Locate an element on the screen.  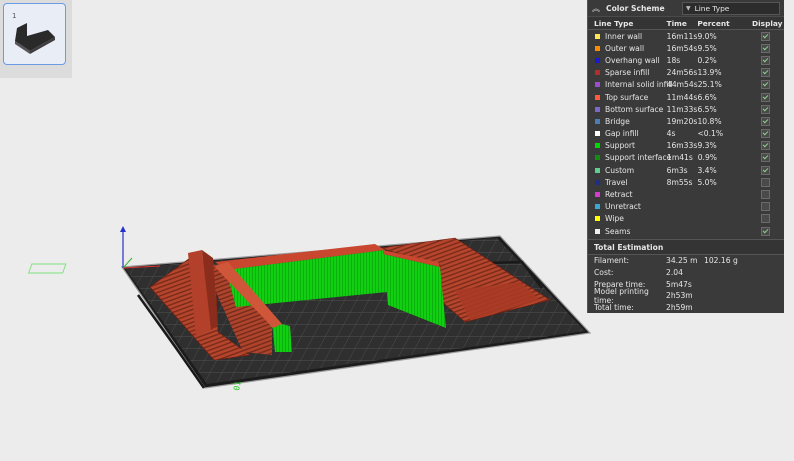
legend-type-cell: Travel is located at coordinates (630, 182).